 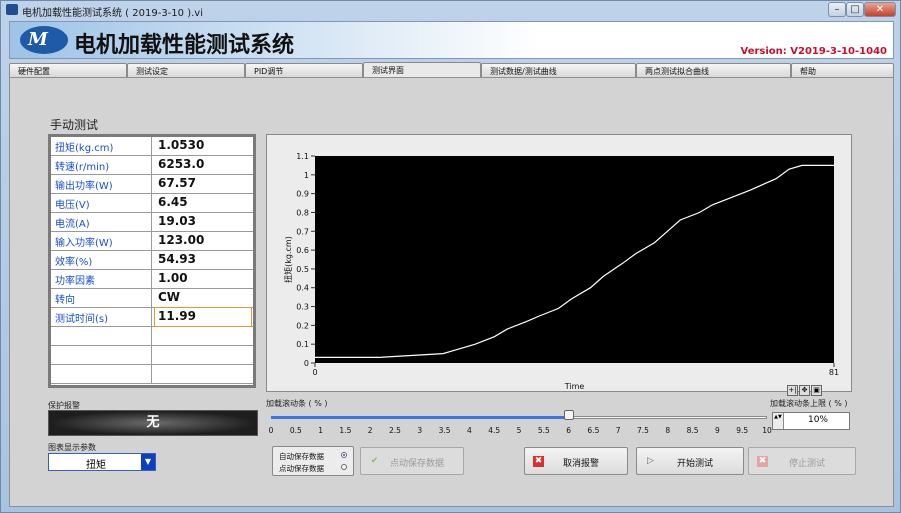 I want to click on app-banner: M 电机加载性能测试系统 Version: V2019-3-10-1040, so click(x=451, y=40).